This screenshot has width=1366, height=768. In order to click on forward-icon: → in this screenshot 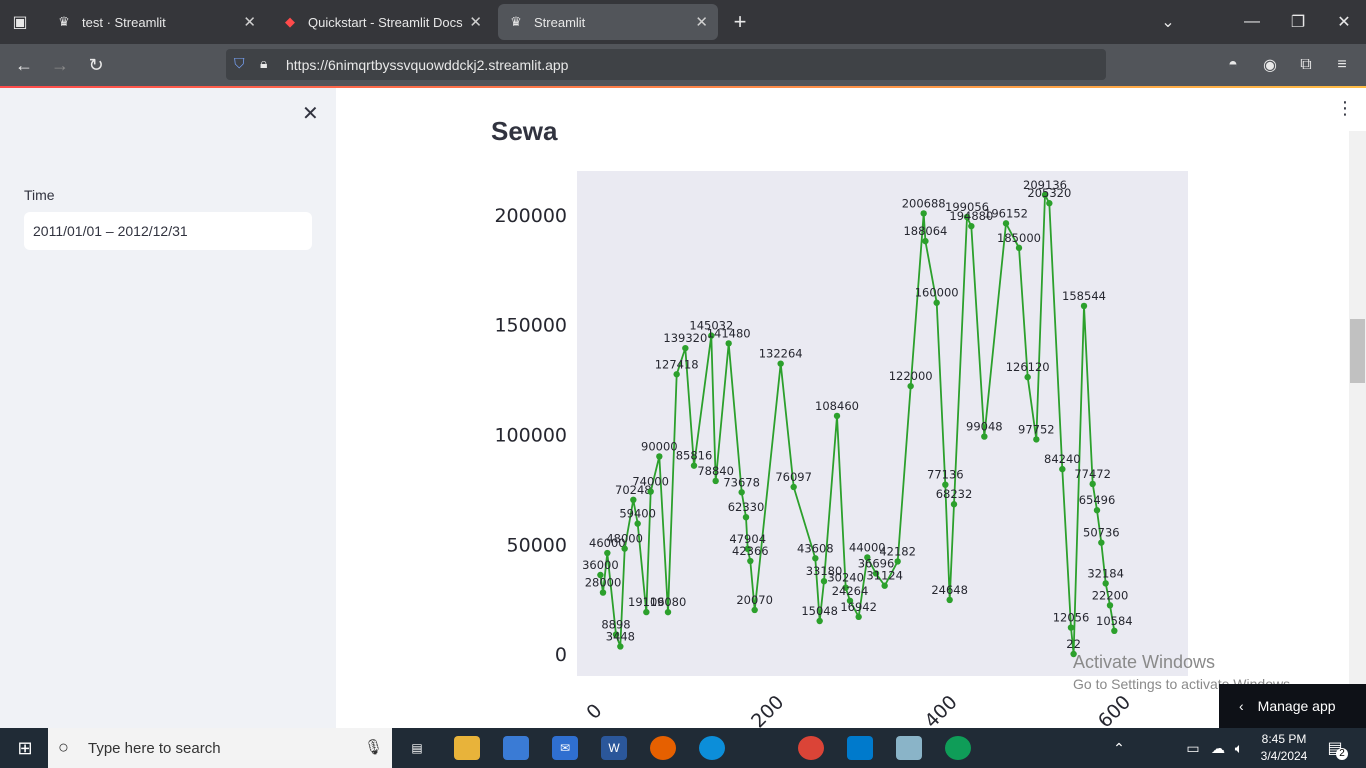, I will do `click(60, 65)`.